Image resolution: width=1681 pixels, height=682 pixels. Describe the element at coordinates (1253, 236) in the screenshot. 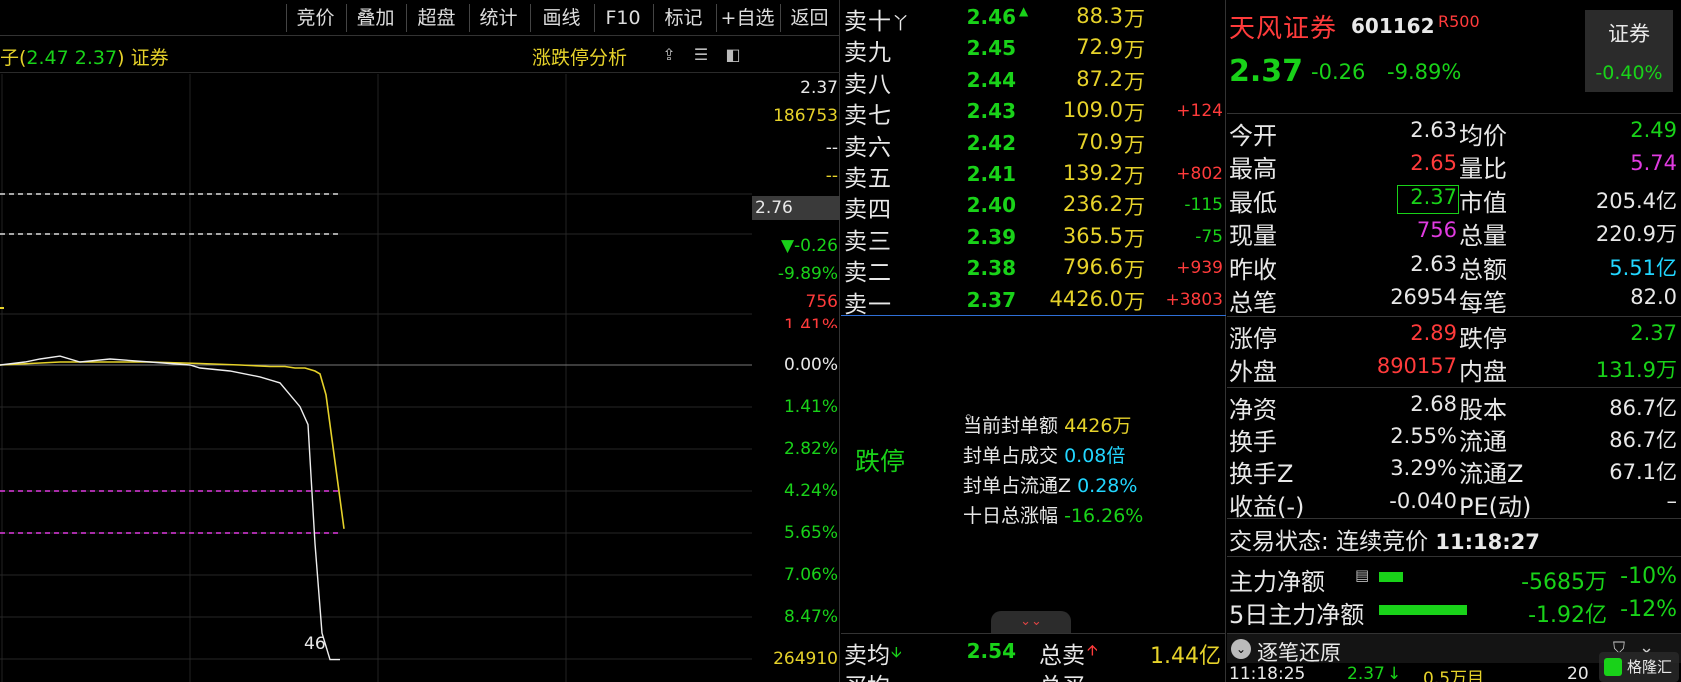

I see `quote-key: 现量` at that location.